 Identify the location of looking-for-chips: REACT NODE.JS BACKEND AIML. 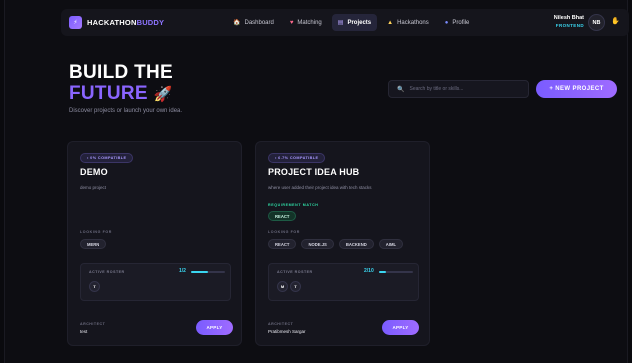
(338, 244).